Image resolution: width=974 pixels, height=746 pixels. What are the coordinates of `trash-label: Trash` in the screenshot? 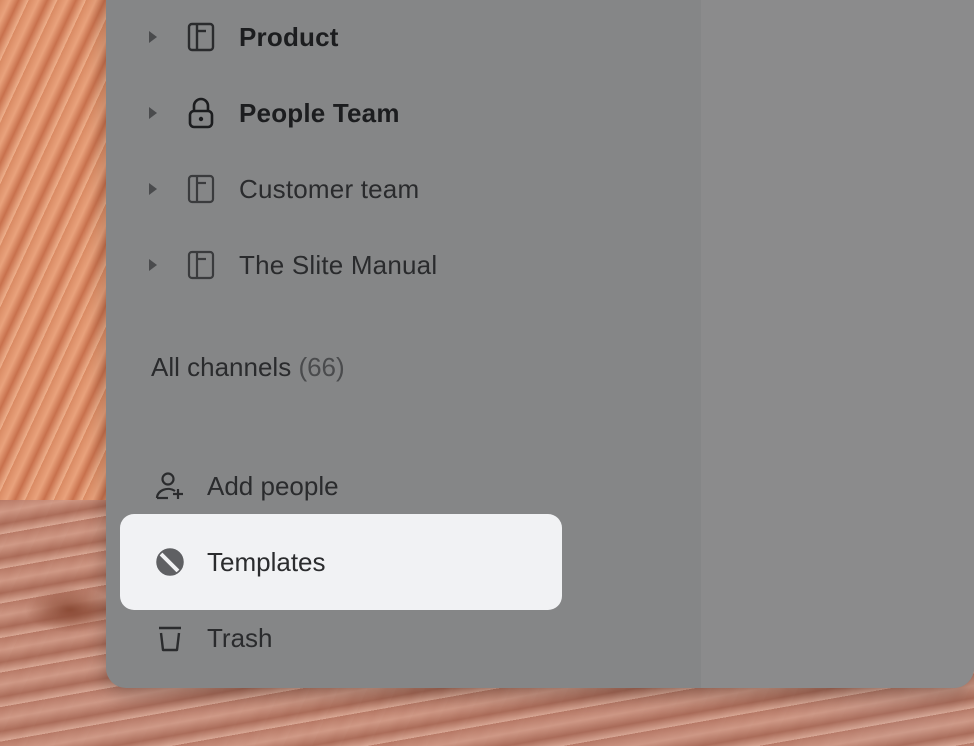 It's located at (240, 637).